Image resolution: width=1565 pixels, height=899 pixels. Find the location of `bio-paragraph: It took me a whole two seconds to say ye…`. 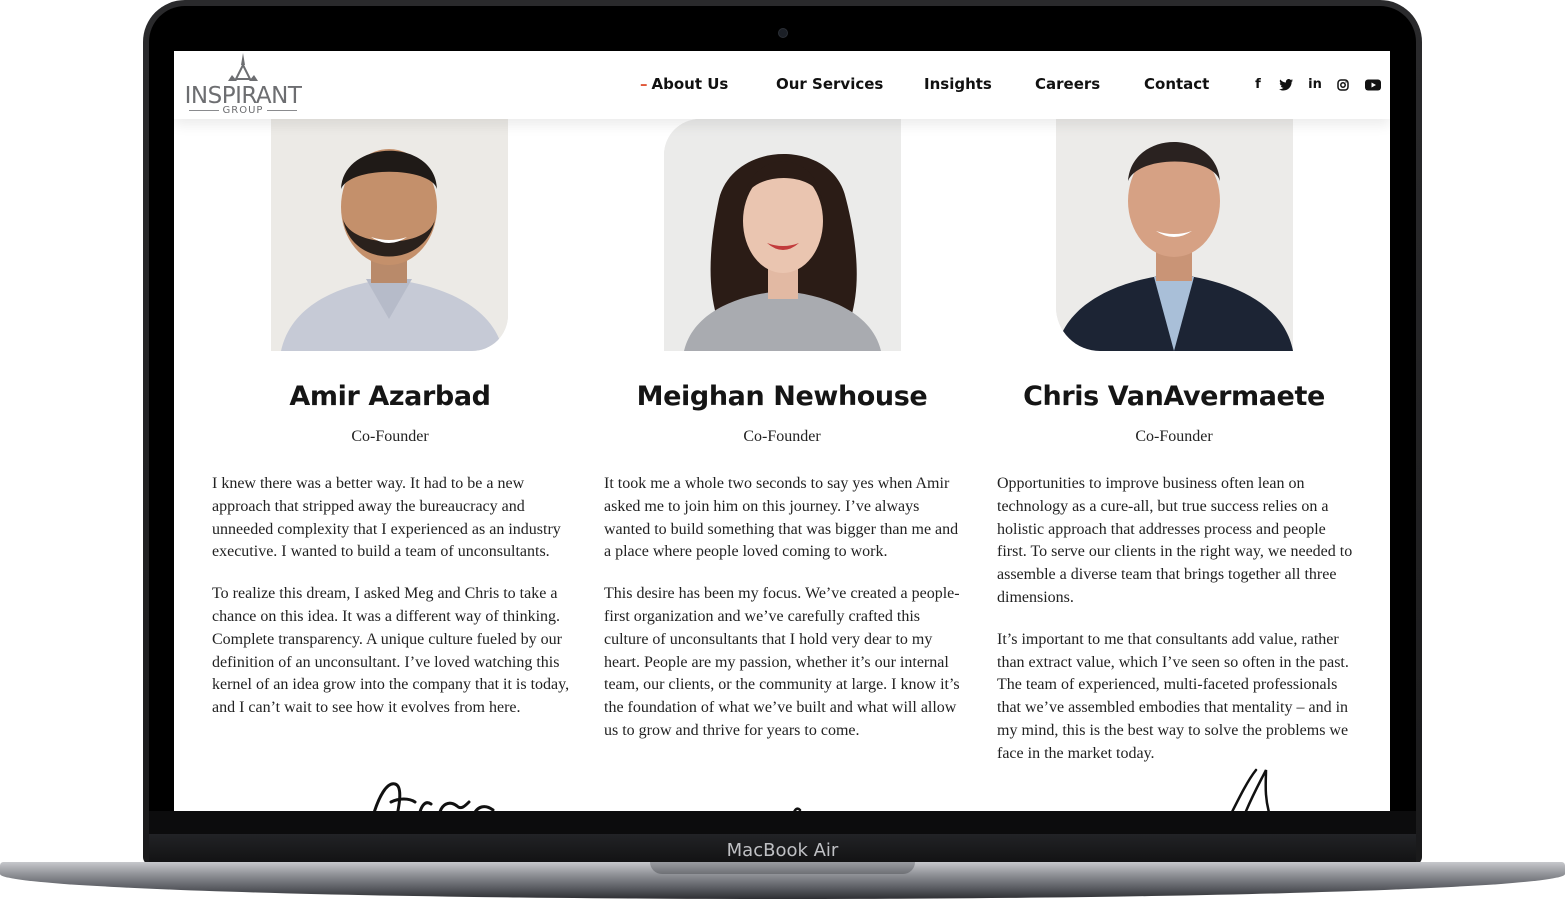

bio-paragraph: It took me a whole two seconds to say ye… is located at coordinates (781, 518).